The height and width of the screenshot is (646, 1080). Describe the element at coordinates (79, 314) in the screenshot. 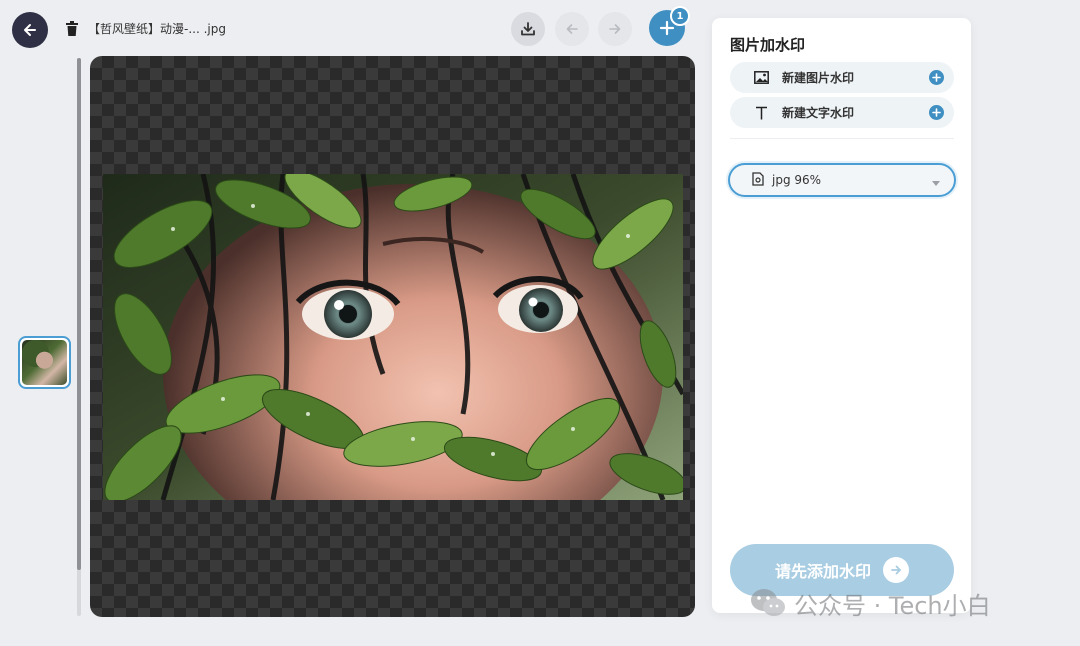

I see `thumbnail-scrollbar-thumb` at that location.